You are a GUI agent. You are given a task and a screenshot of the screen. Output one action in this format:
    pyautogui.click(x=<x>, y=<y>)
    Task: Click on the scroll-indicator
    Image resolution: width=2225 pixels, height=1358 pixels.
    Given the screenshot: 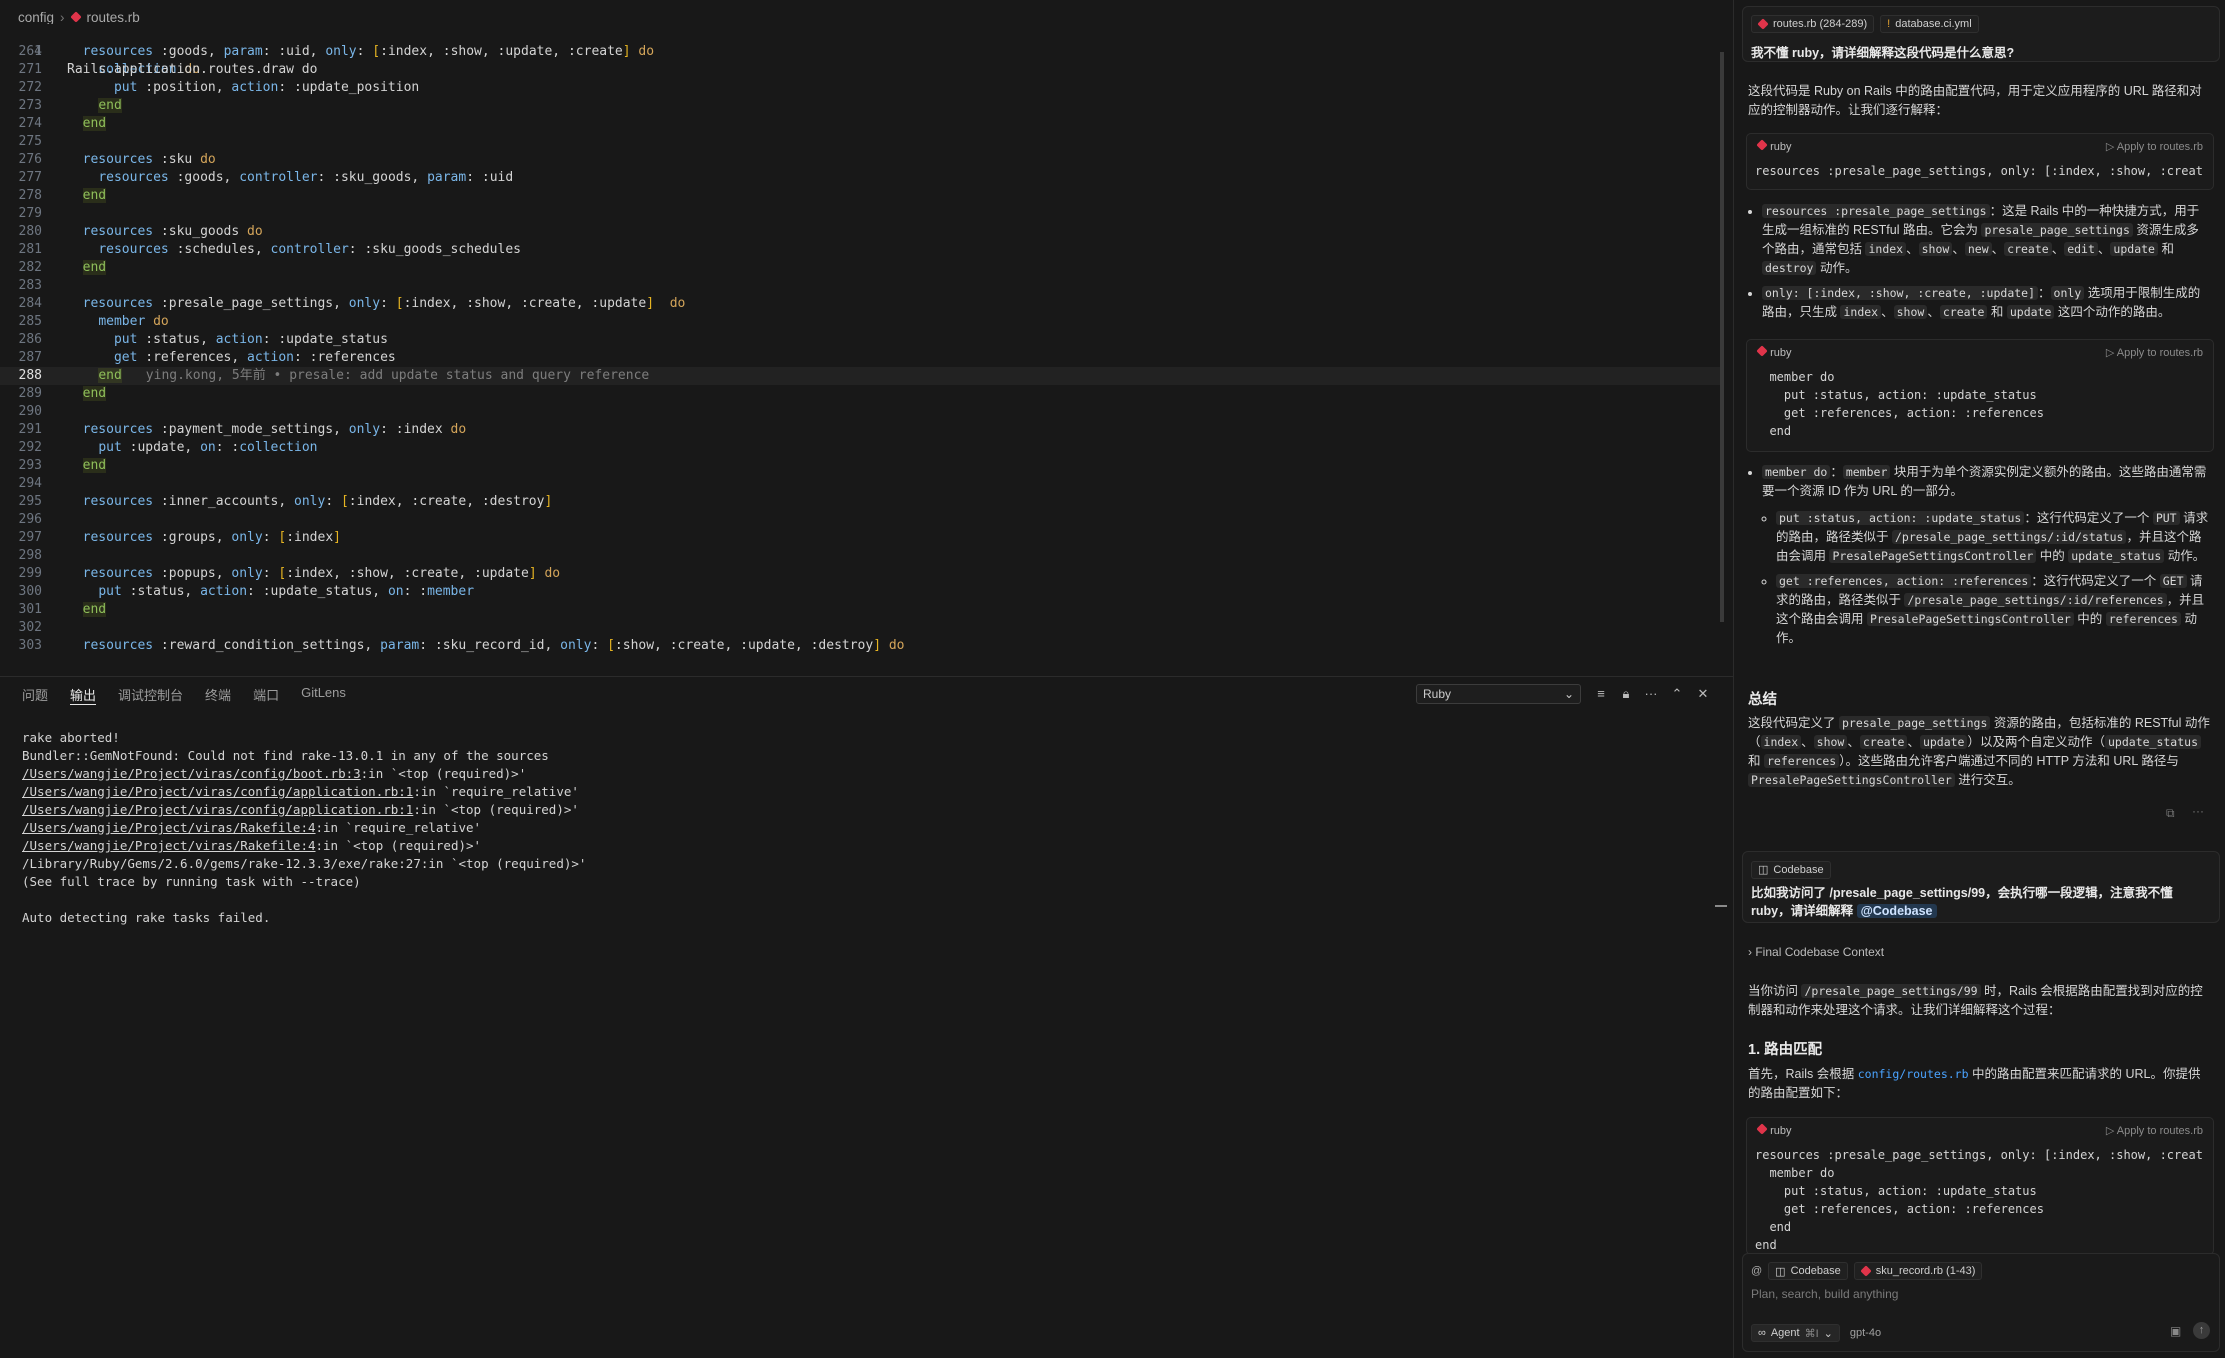 What is the action you would take?
    pyautogui.click(x=1721, y=906)
    